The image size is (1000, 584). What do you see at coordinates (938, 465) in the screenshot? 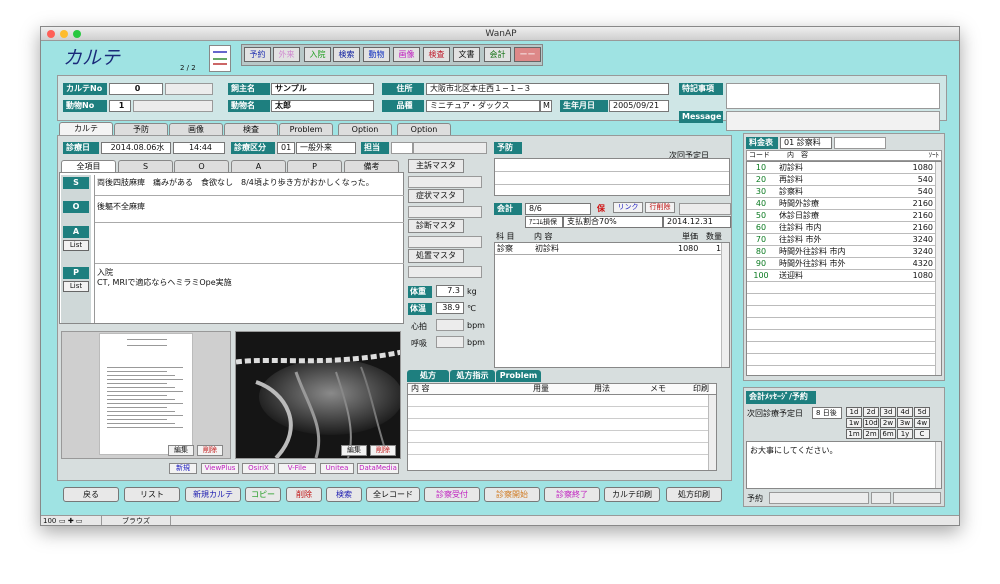
I see `msg-scrollbar` at bounding box center [938, 465].